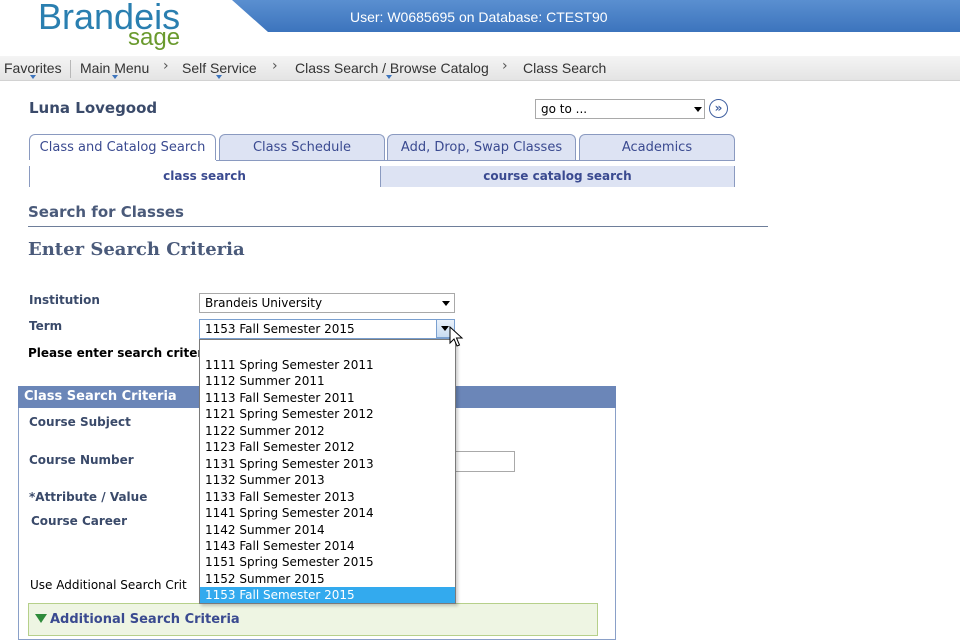 This screenshot has width=960, height=640. Describe the element at coordinates (46, 326) in the screenshot. I see `term-label: Term` at that location.